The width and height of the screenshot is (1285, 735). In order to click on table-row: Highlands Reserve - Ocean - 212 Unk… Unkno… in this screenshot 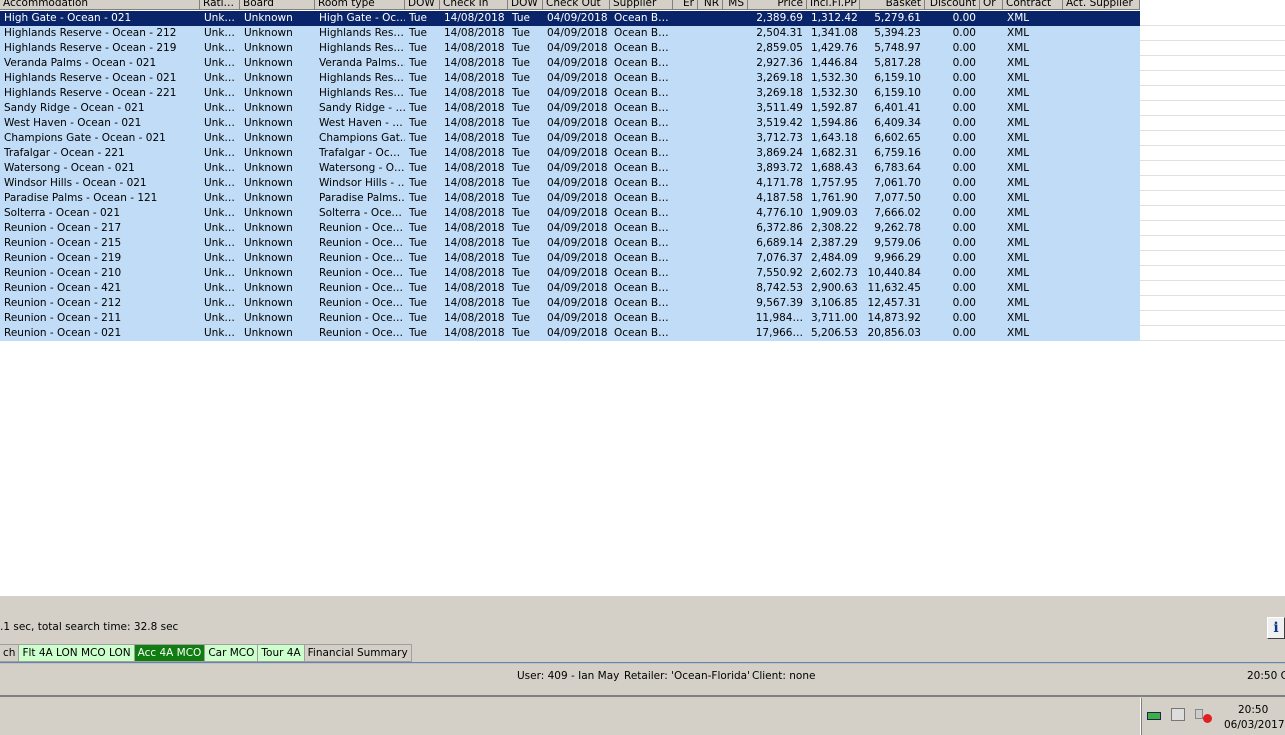, I will do `click(642, 33)`.